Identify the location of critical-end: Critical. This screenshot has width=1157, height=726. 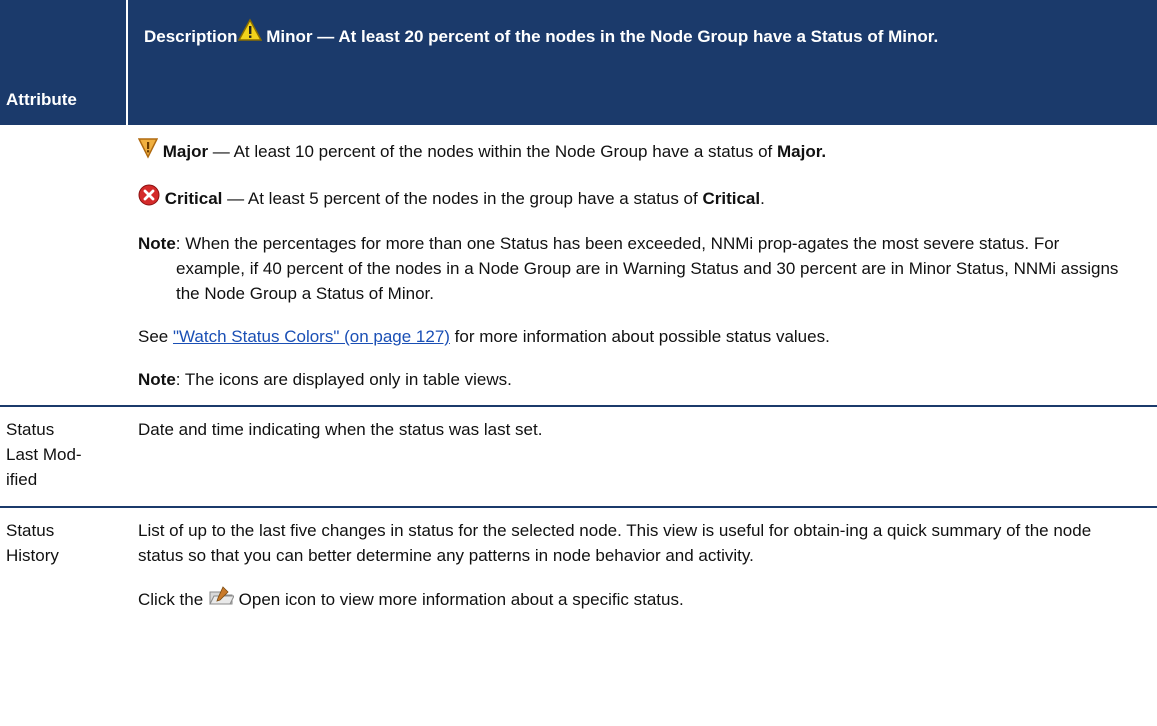
(731, 198).